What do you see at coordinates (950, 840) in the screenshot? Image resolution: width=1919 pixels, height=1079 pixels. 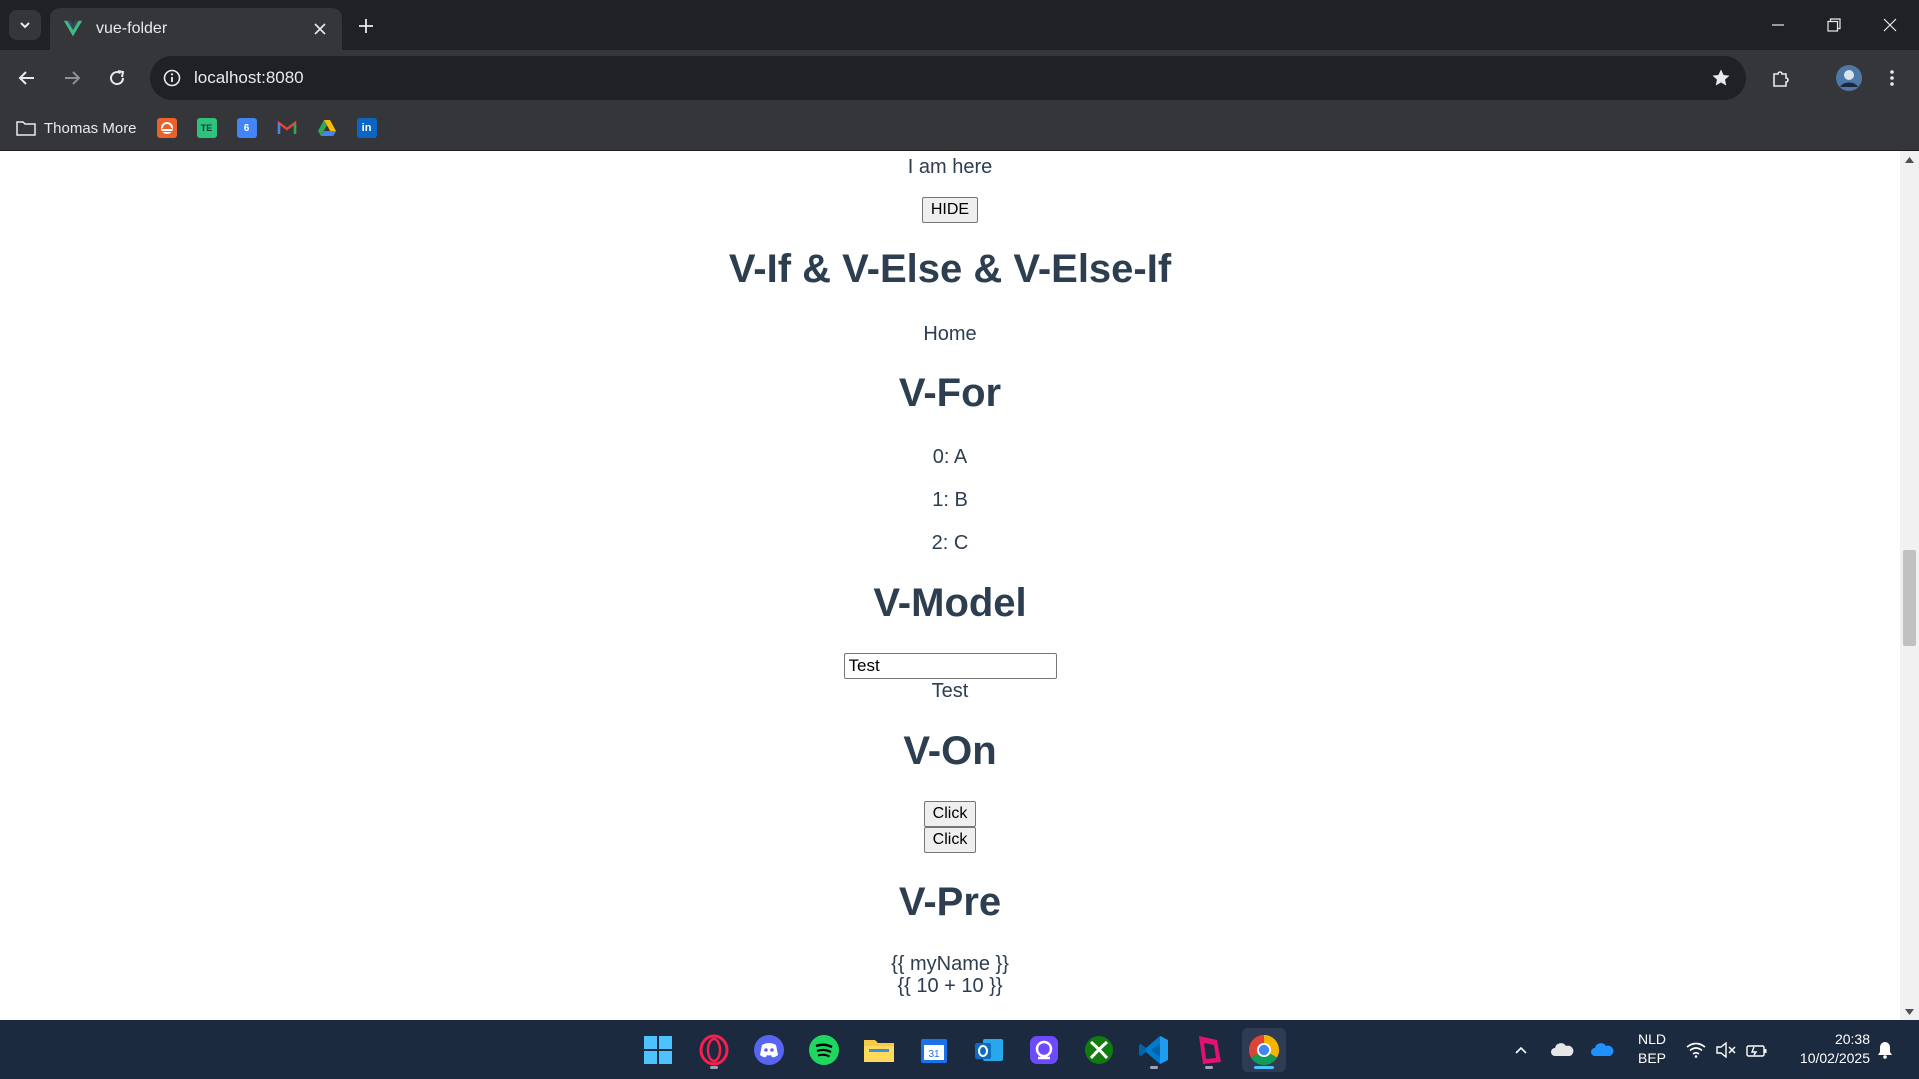 I see `click-button-2: Click` at bounding box center [950, 840].